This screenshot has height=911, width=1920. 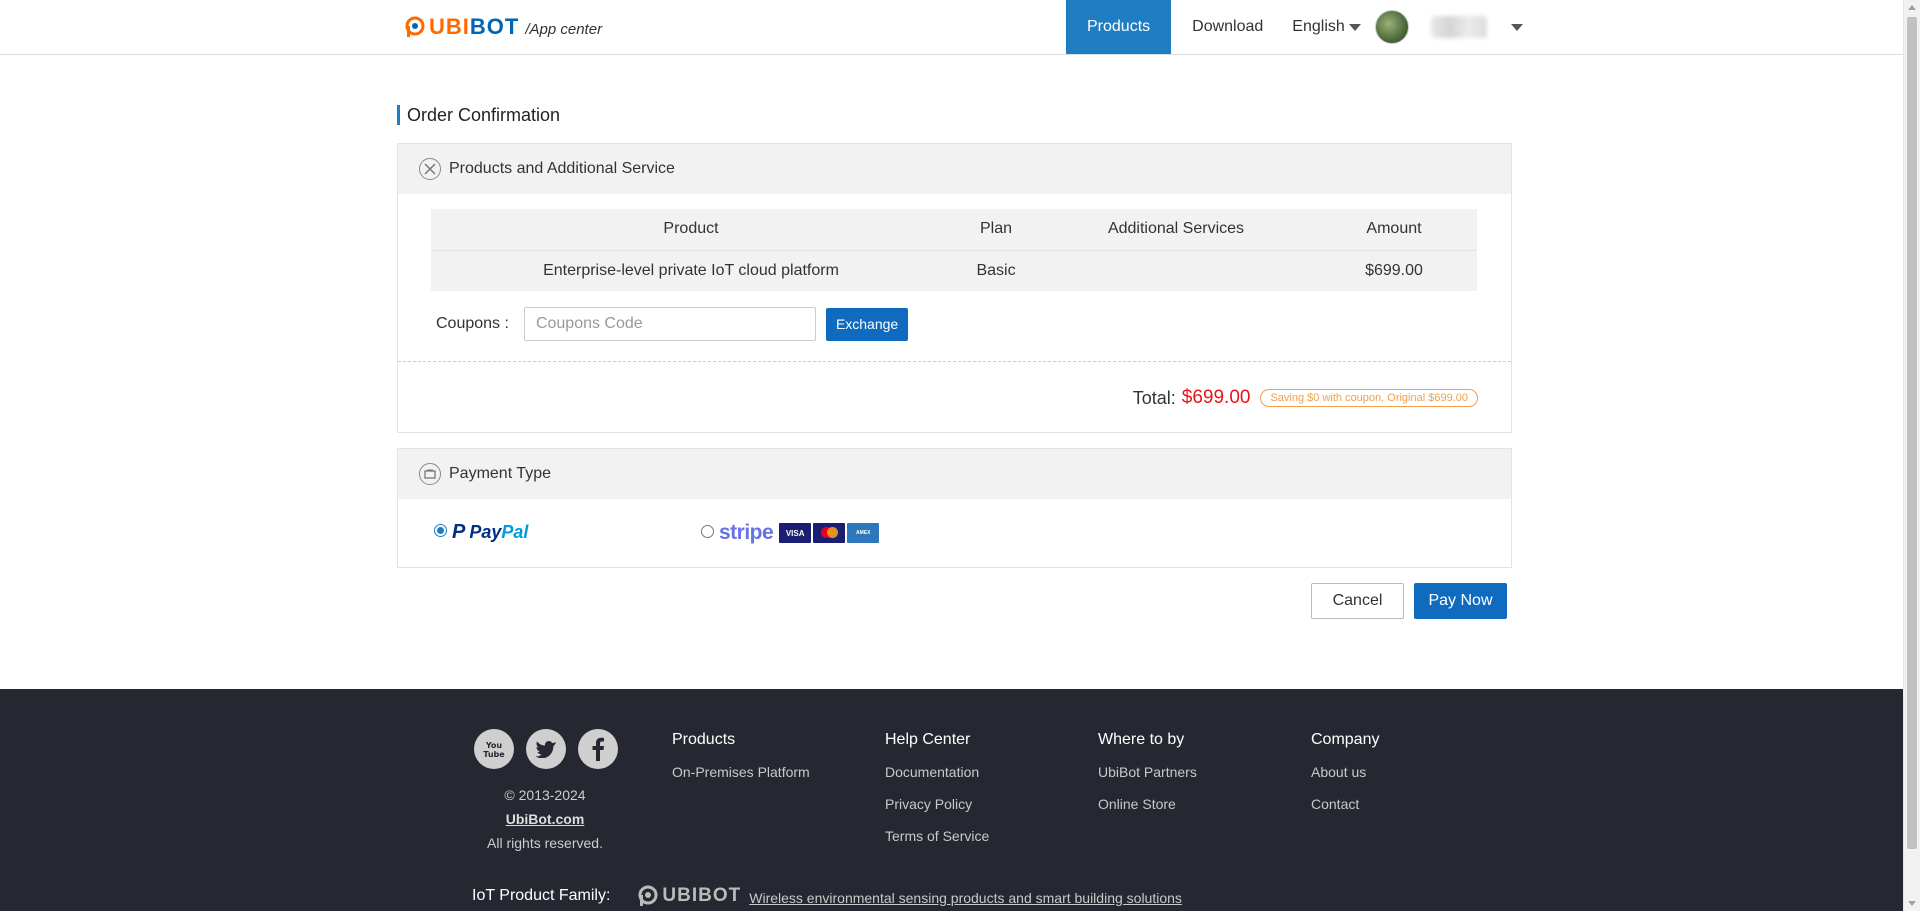 What do you see at coordinates (707, 531) in the screenshot?
I see `stripe-radio` at bounding box center [707, 531].